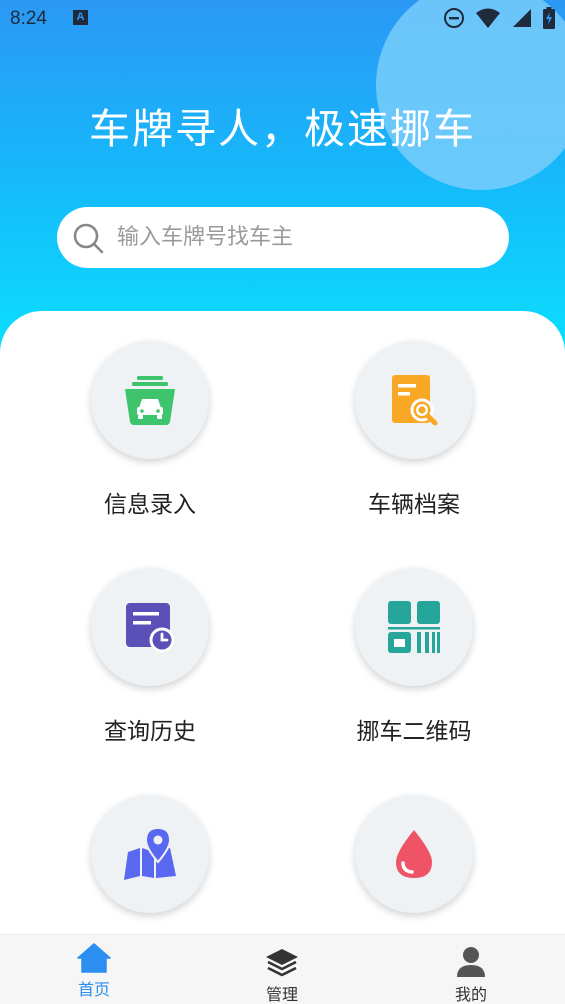 This screenshot has height=1004, width=565. I want to click on tile-label: 查询历史, so click(150, 732).